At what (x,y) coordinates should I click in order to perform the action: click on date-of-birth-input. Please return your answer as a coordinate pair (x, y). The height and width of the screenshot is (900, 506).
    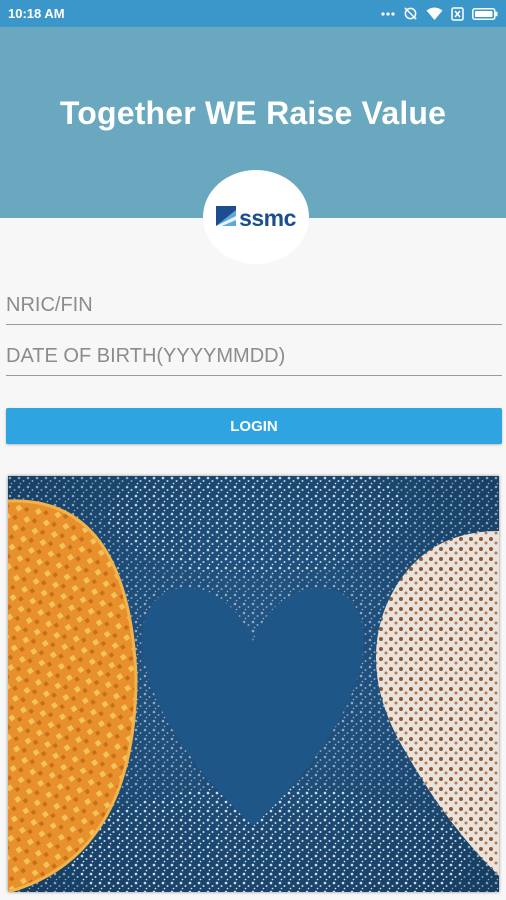
    Looking at the image, I should click on (254, 358).